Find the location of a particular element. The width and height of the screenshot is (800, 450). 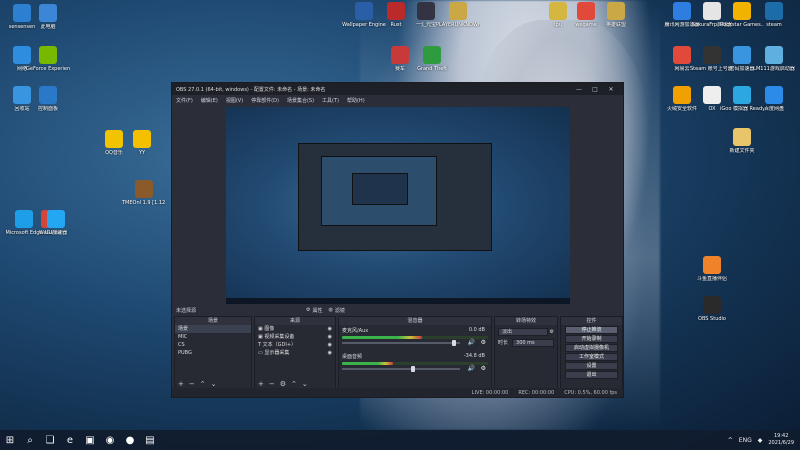

scene-item: CS is located at coordinates (213, 345).